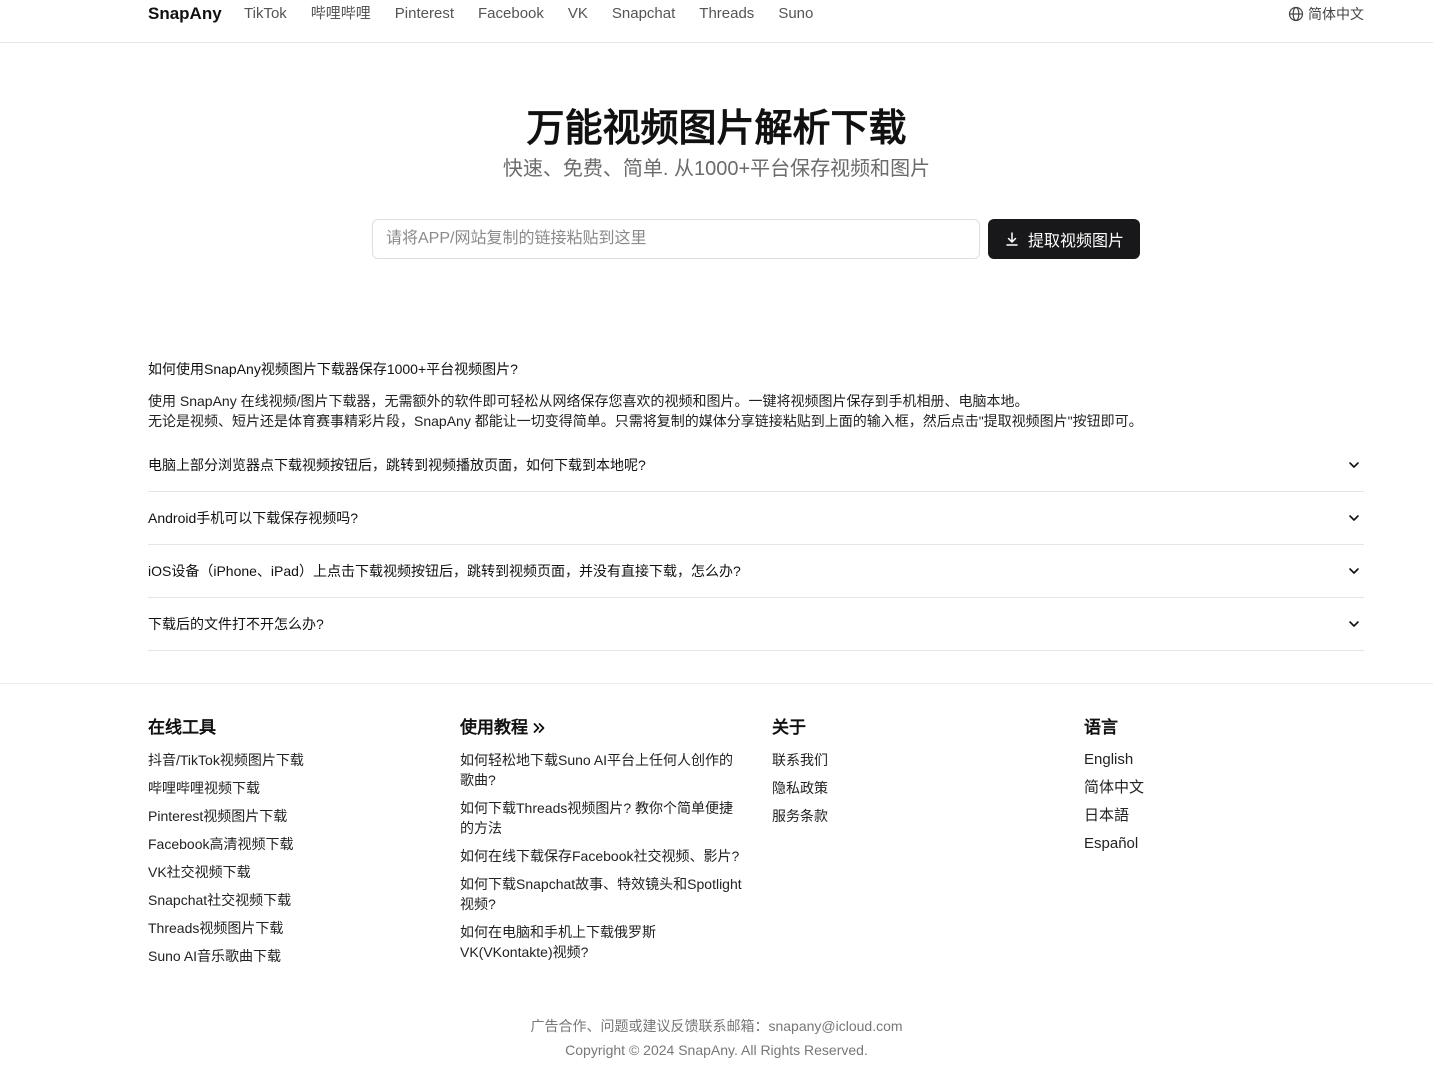 The image size is (1433, 1089). I want to click on faq-open-question: 如何使用SnapAny视频图片下载器保存1000+平台视频图片?, so click(333, 369).